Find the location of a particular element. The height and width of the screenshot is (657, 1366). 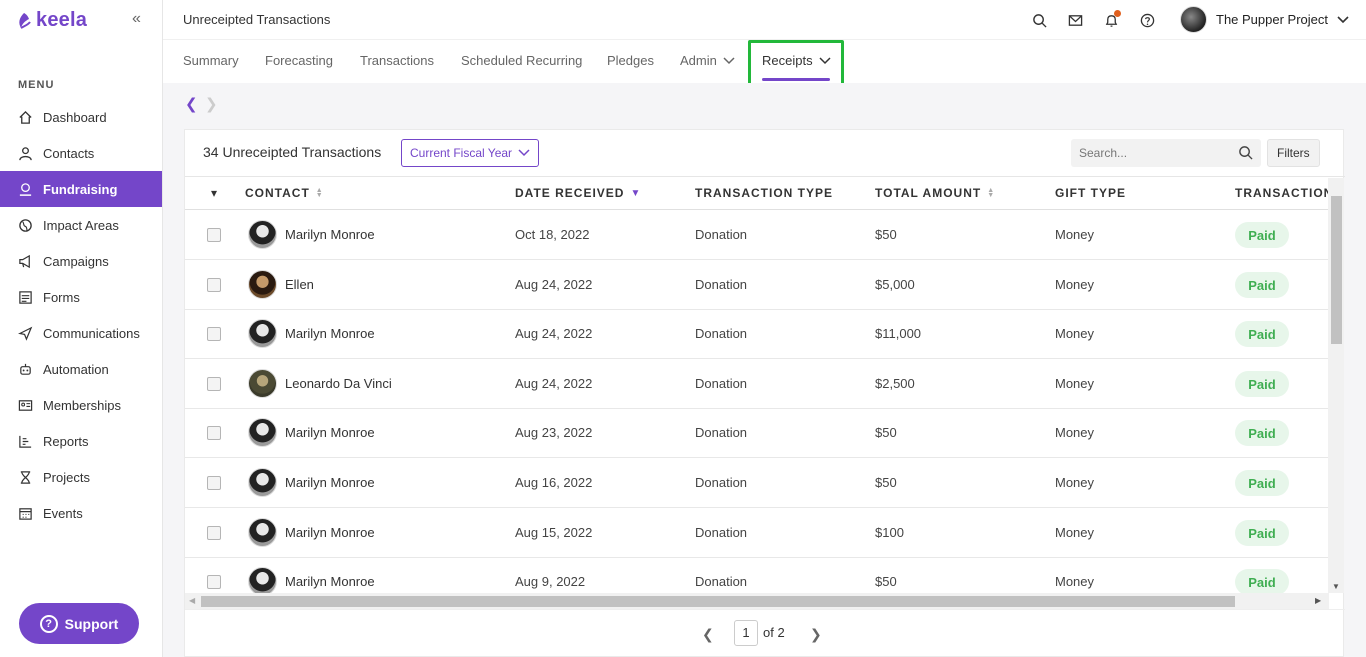

tab-admin: Admin is located at coordinates (707, 60).